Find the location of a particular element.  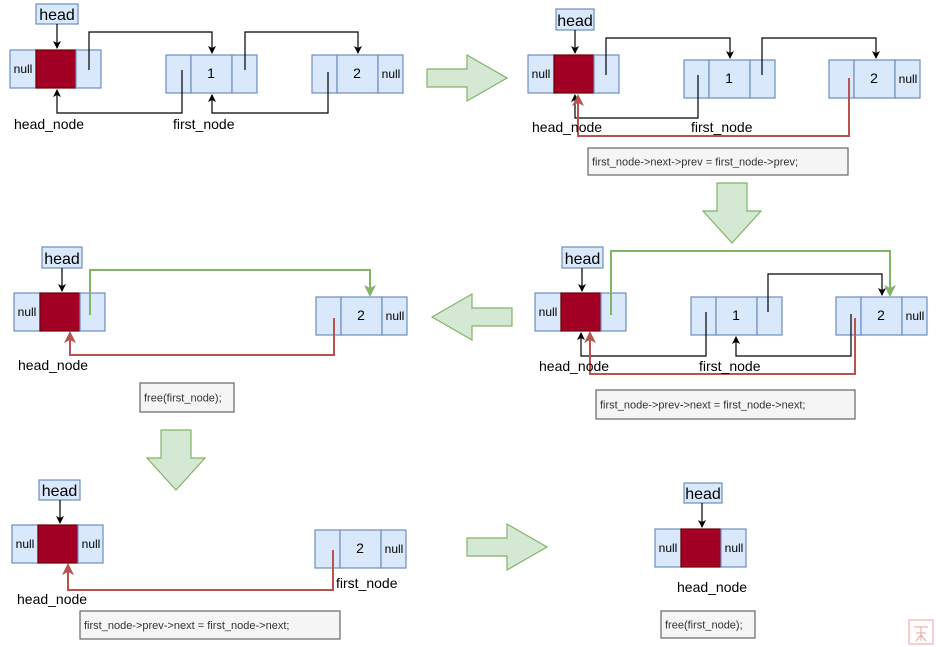

flow-arrow-left-icon is located at coordinates (471, 317).